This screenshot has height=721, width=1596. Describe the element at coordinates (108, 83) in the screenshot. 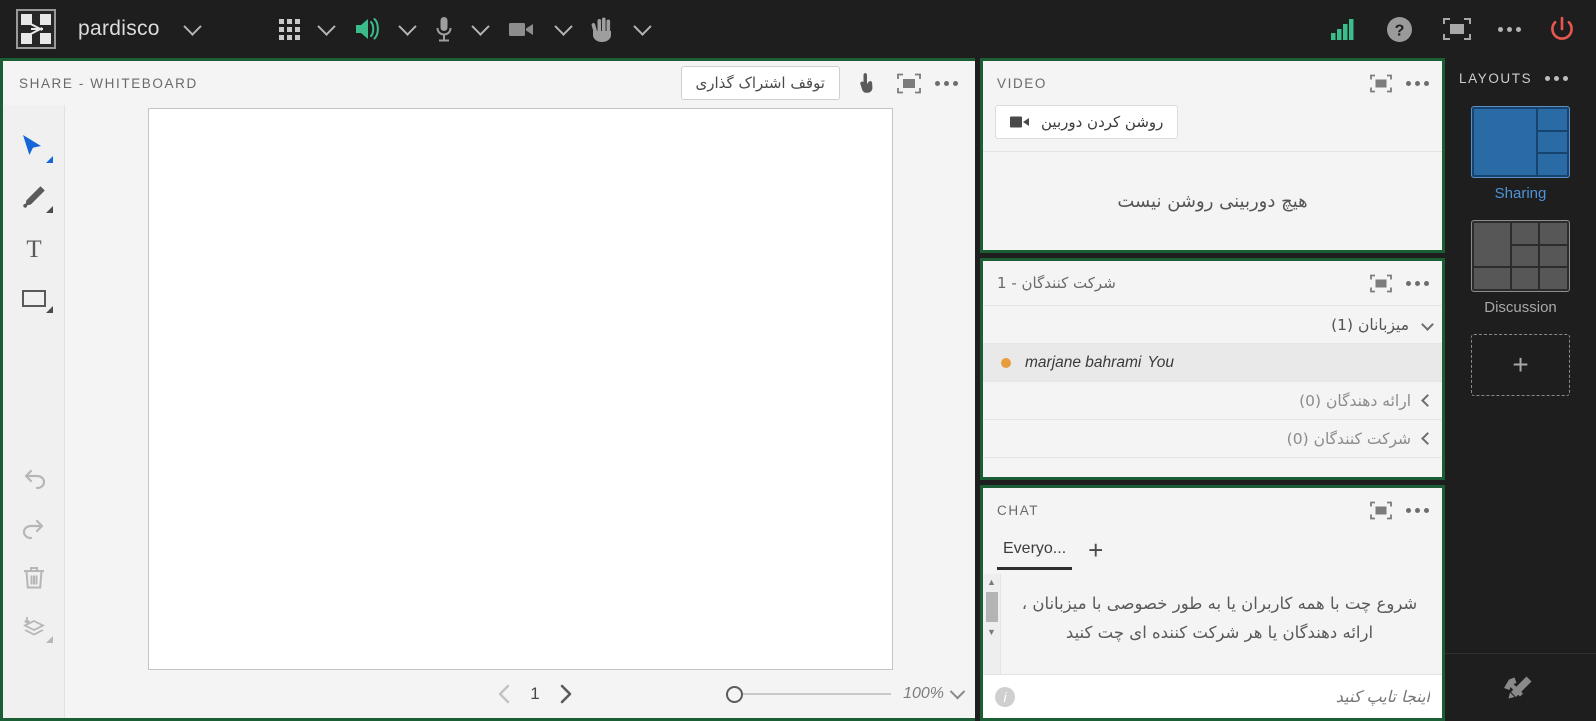

I see `whiteboard-title: SHARE - WHITEBOARD` at that location.